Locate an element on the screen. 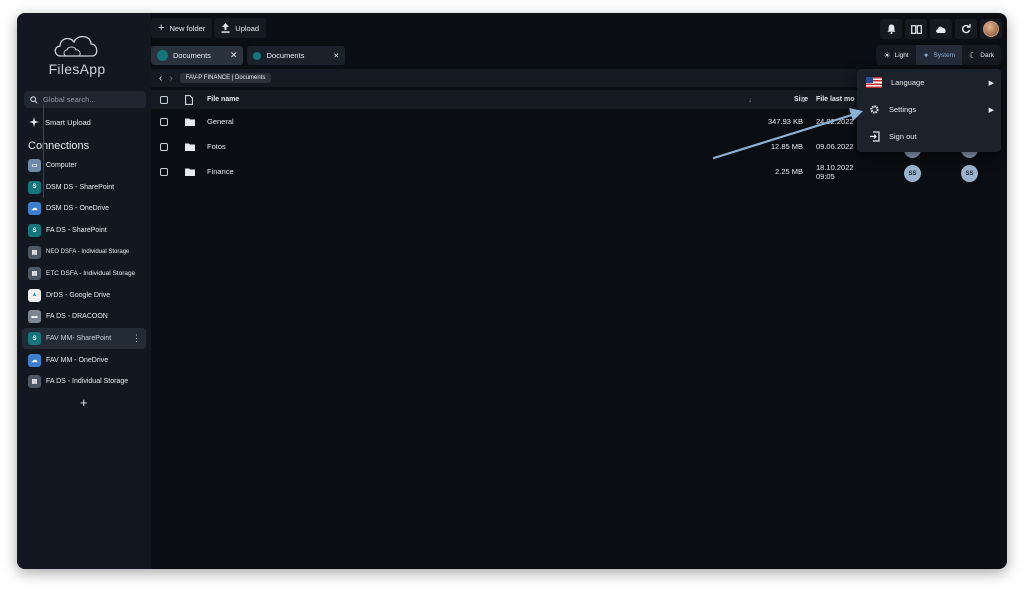 The image size is (1024, 591). file-name: Fotos is located at coordinates (216, 146).